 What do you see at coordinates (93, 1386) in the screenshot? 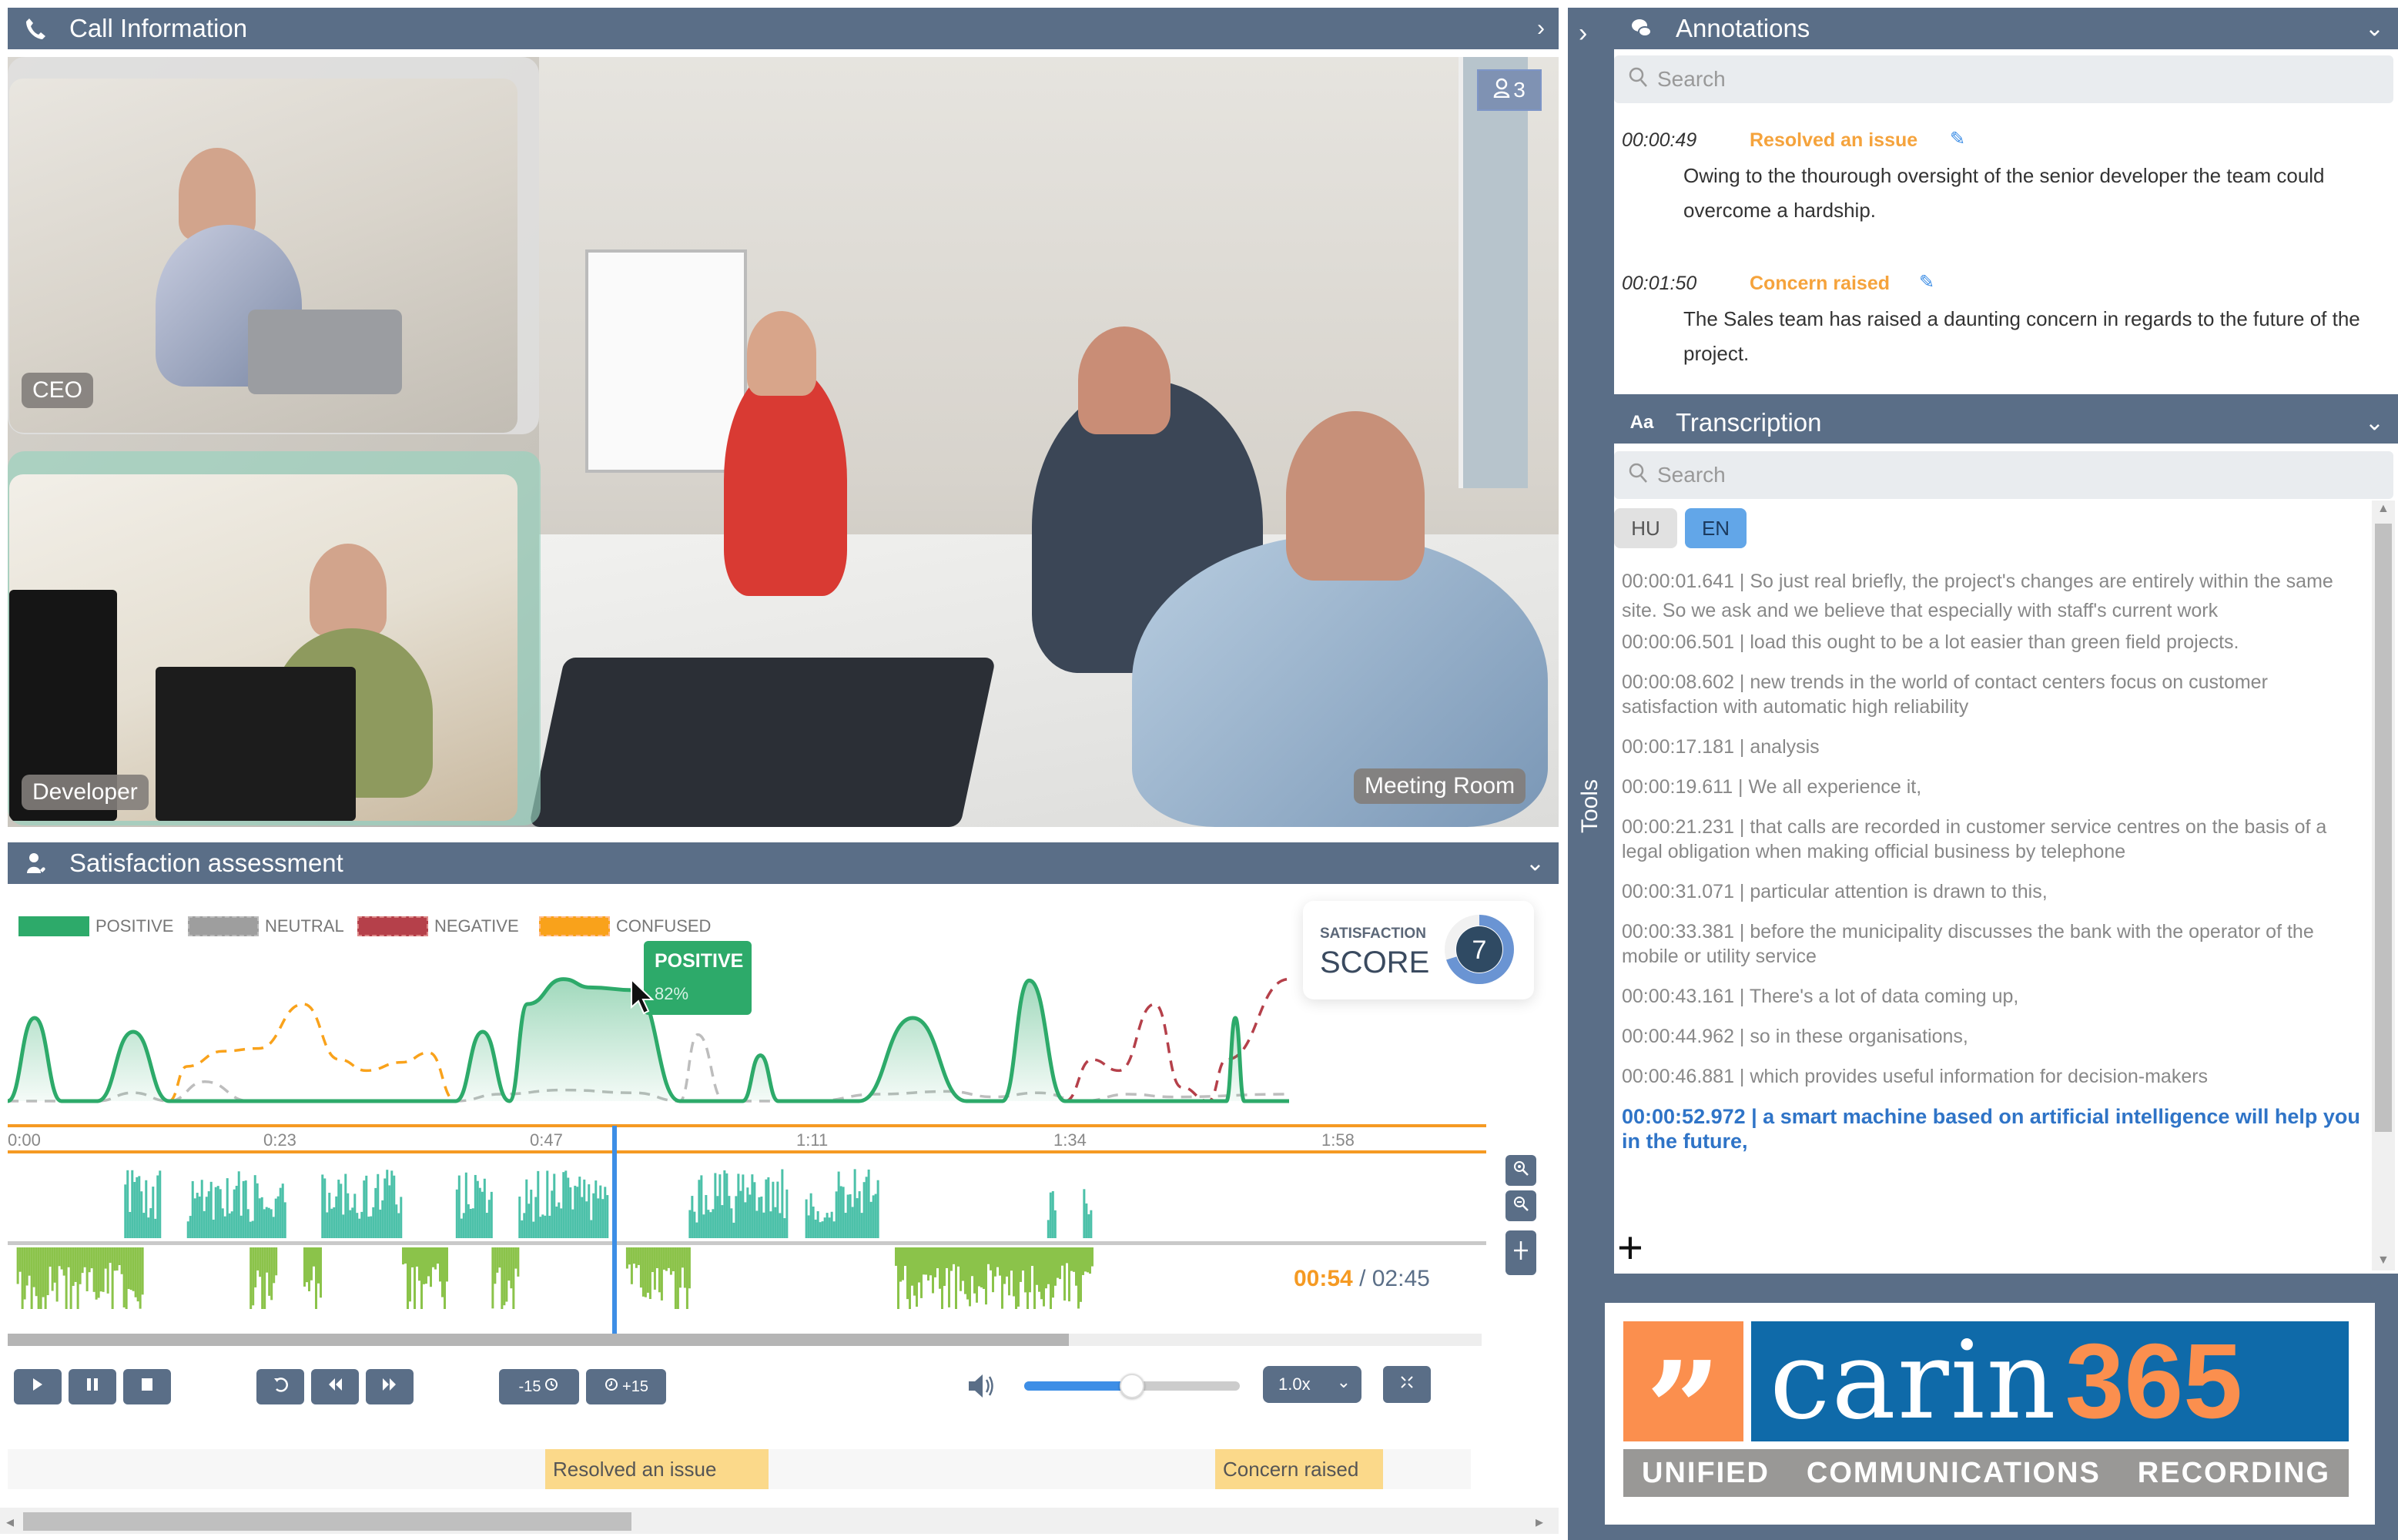
I see `pause-button` at bounding box center [93, 1386].